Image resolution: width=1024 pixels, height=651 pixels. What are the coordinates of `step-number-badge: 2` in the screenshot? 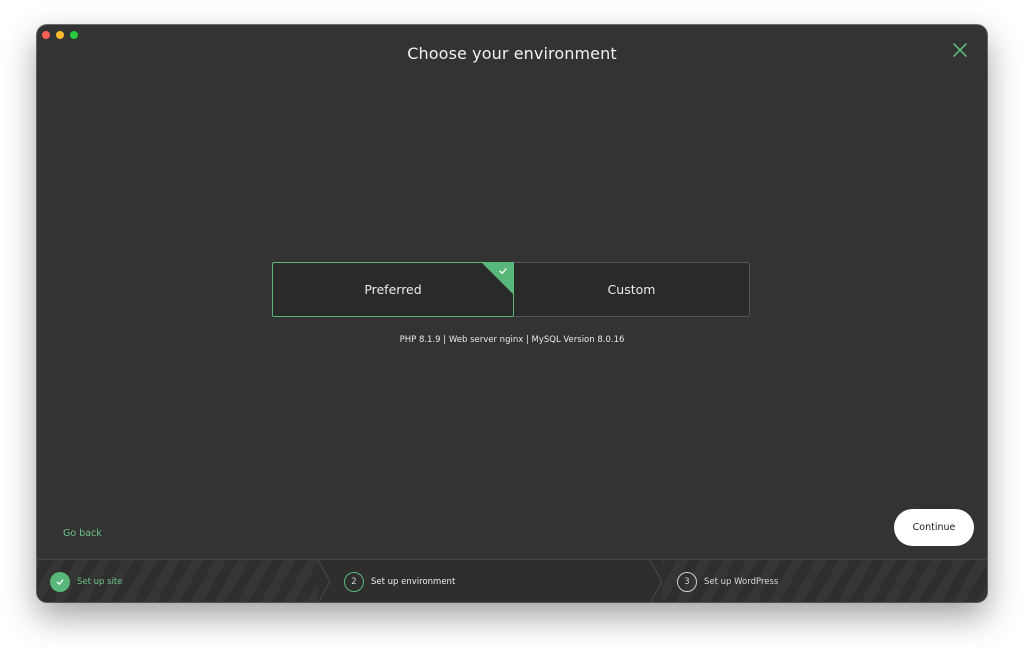 It's located at (354, 581).